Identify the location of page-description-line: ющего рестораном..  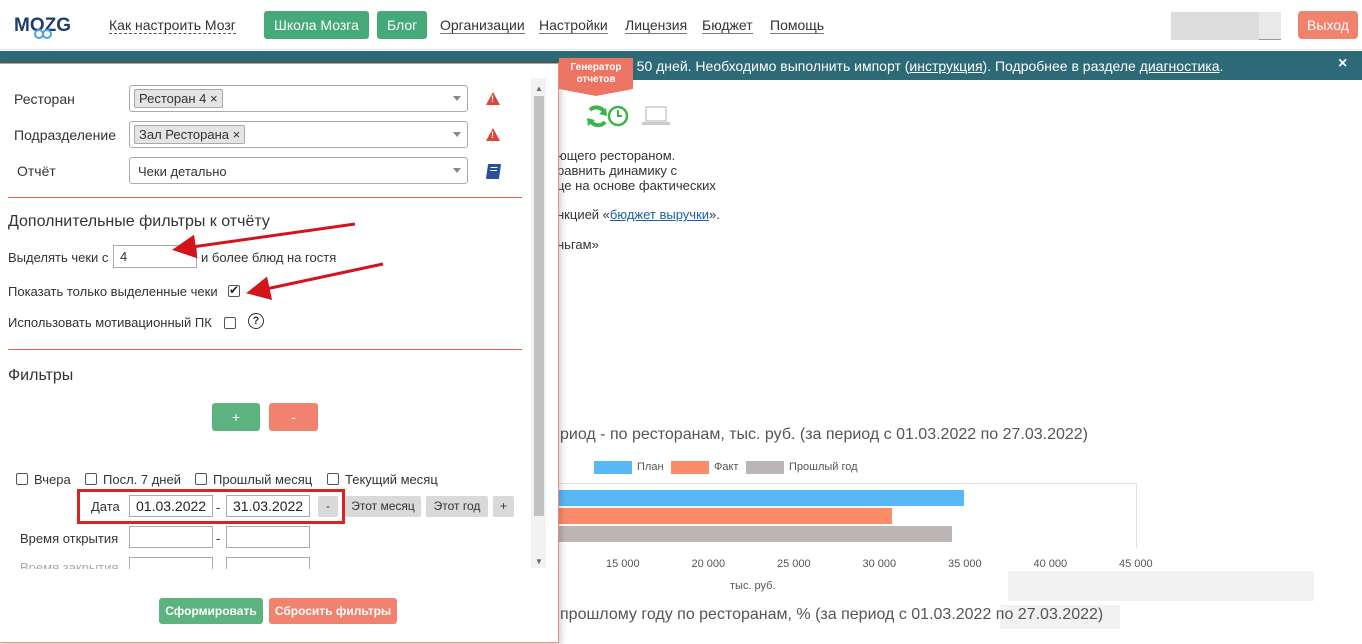
(616, 155).